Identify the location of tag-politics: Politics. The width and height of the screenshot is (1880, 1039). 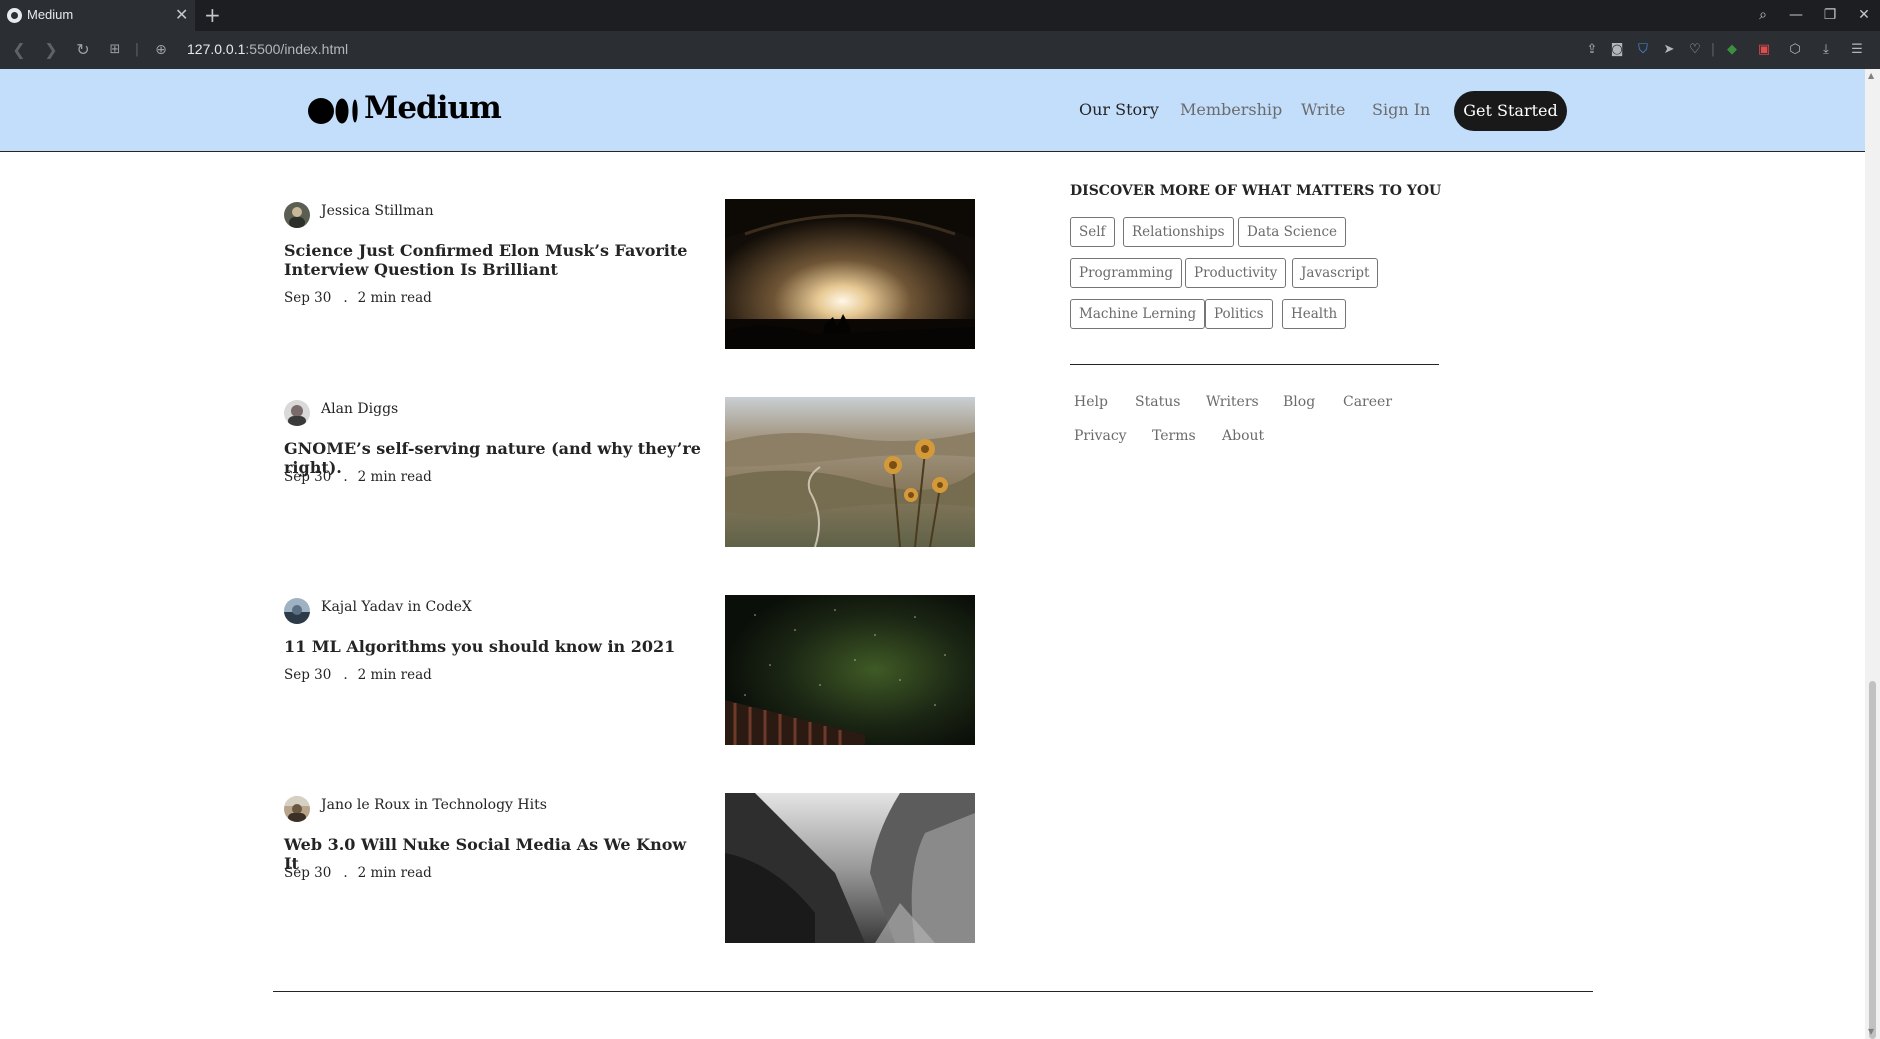
(1239, 314).